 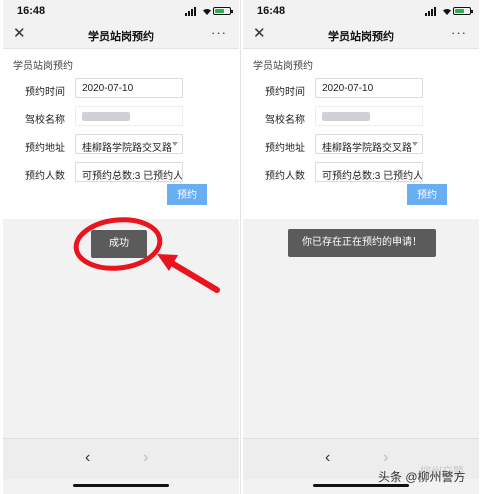 I want to click on watermark: 头条 @柳州警方, so click(x=422, y=477).